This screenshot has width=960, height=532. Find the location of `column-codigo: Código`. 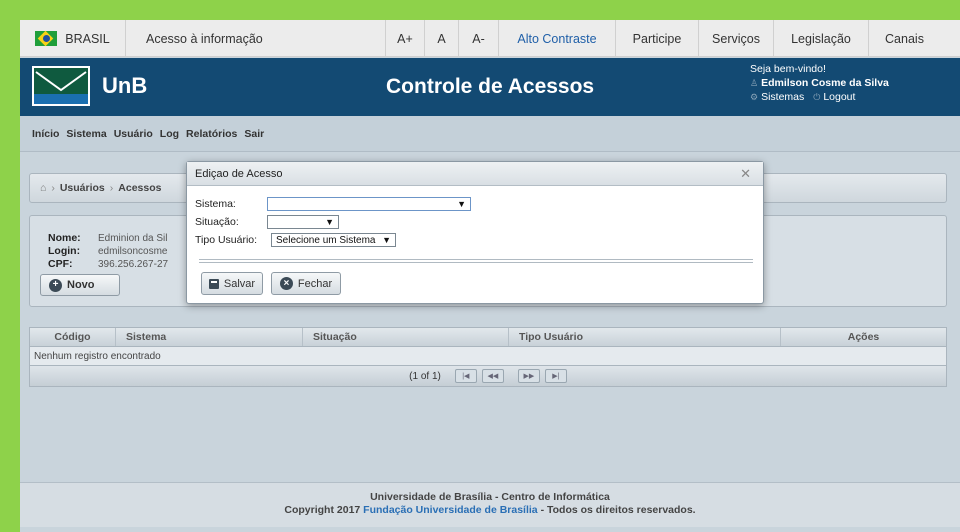

column-codigo: Código is located at coordinates (73, 337).